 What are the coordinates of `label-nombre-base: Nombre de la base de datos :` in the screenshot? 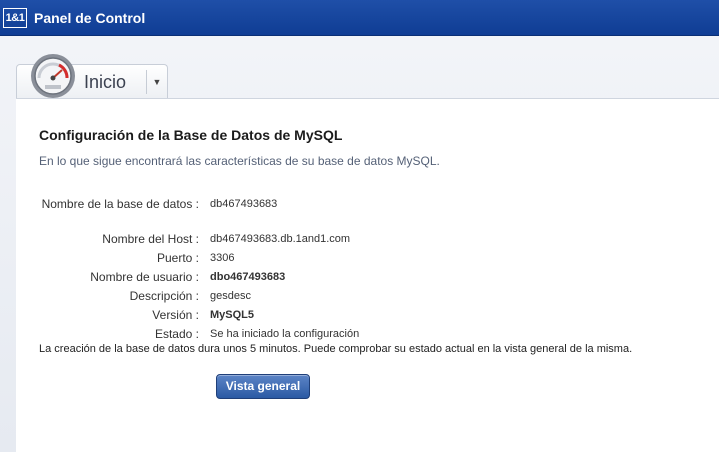 It's located at (120, 204).